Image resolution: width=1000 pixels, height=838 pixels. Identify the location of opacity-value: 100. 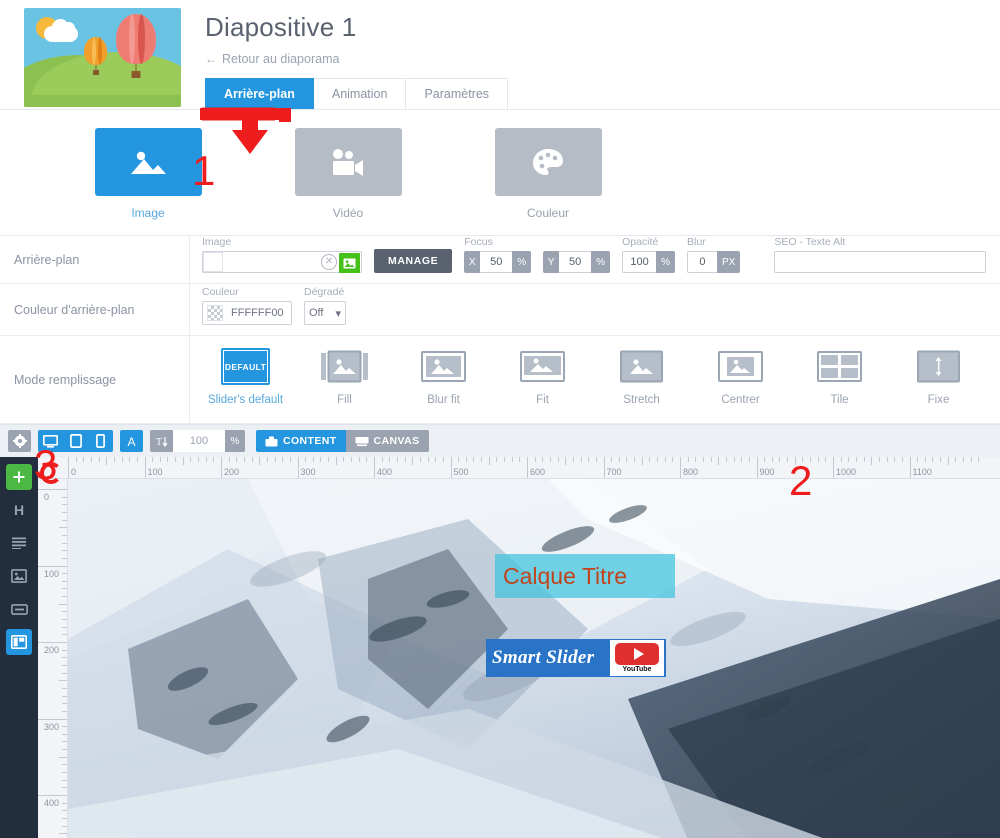
(639, 262).